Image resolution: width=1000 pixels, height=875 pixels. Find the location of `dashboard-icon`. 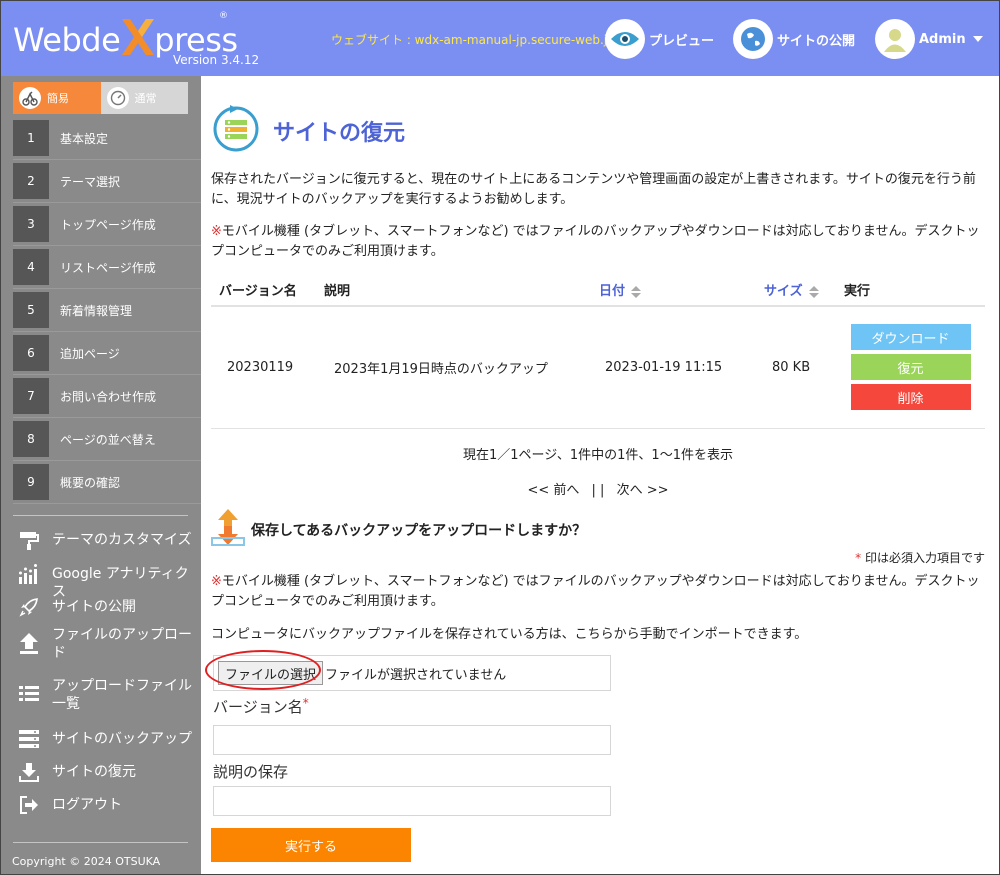

dashboard-icon is located at coordinates (117, 98).